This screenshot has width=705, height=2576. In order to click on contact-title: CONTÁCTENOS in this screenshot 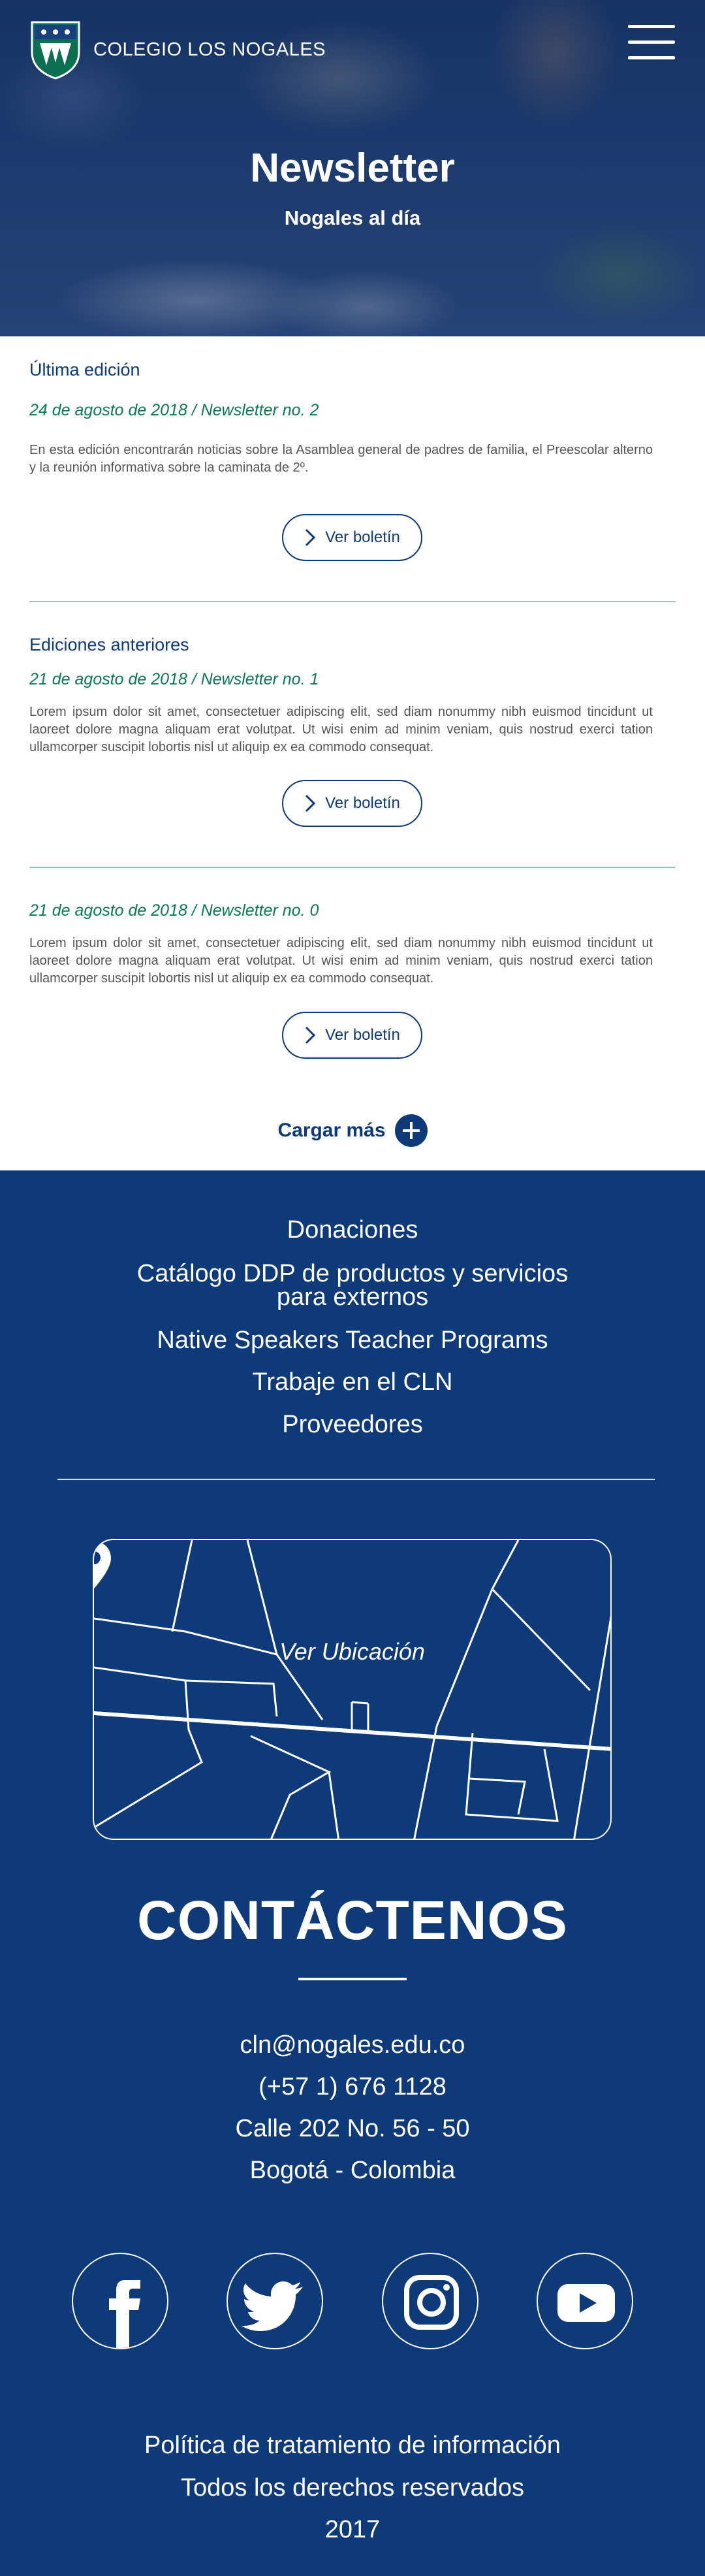, I will do `click(352, 1920)`.